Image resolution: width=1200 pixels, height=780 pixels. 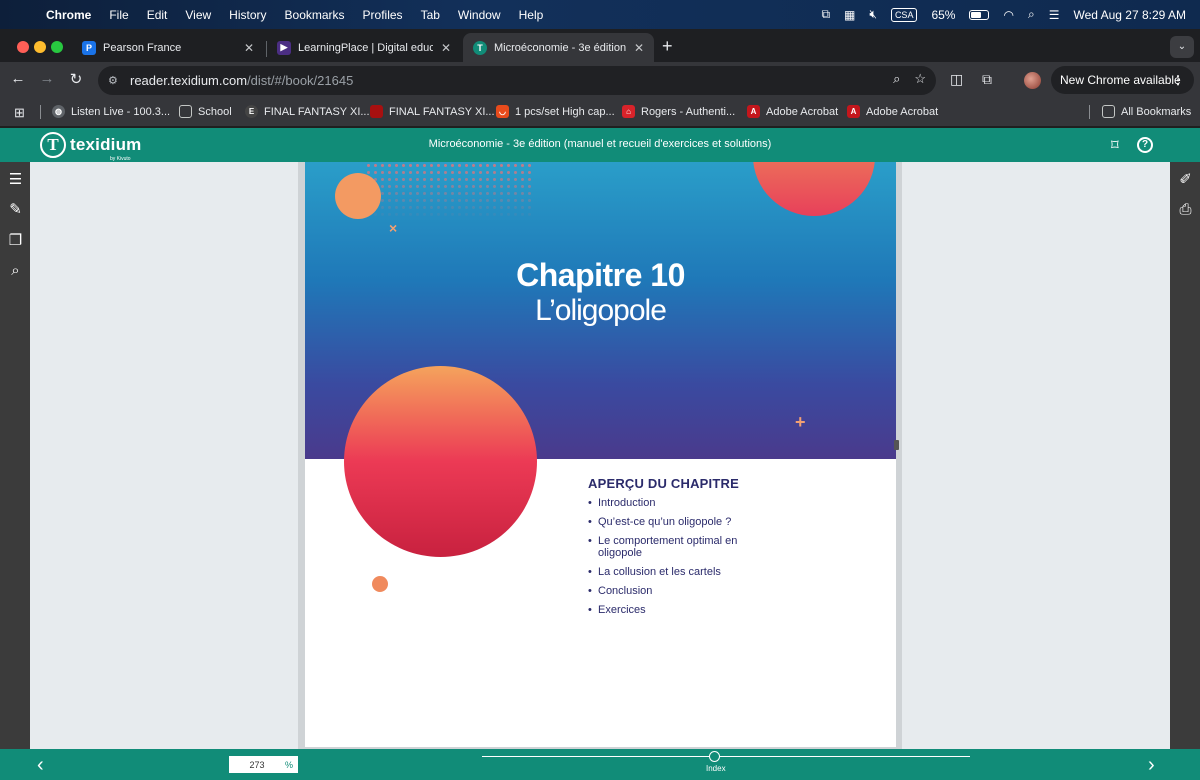 What do you see at coordinates (315, 15) in the screenshot?
I see `menu-bookmarks: Bookmarks` at bounding box center [315, 15].